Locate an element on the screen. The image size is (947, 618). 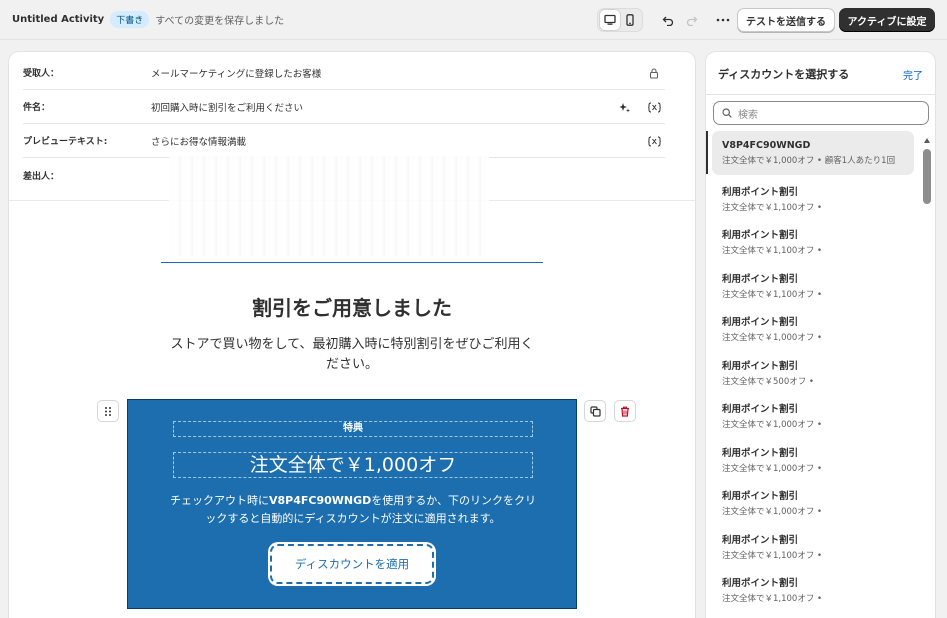
discount-item-title: V8P4FC90WNGD is located at coordinates (766, 145).